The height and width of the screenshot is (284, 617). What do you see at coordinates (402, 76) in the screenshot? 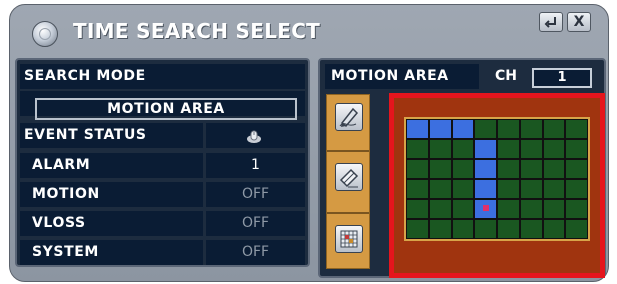
I see `motion-area-title: MOTION AREA` at bounding box center [402, 76].